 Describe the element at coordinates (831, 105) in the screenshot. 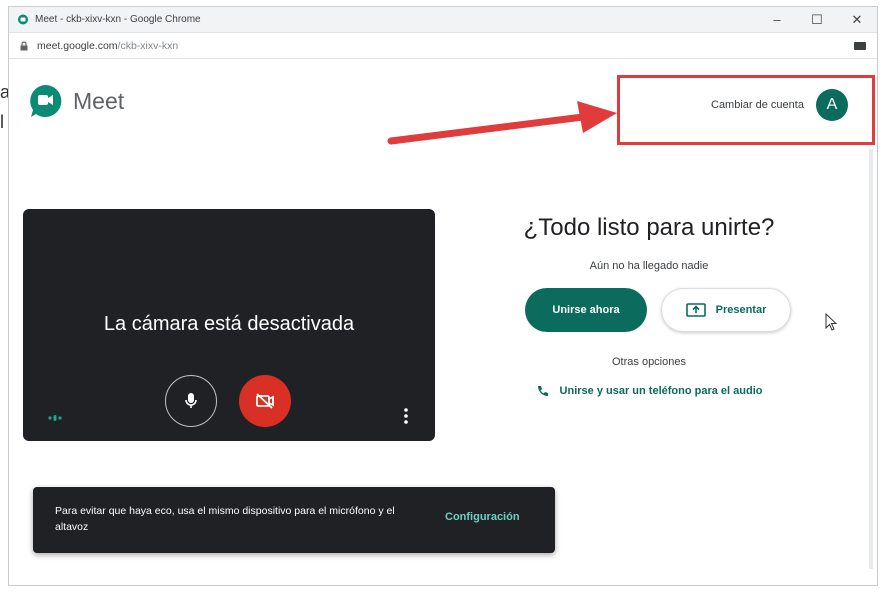

I see `avatar: A` at that location.